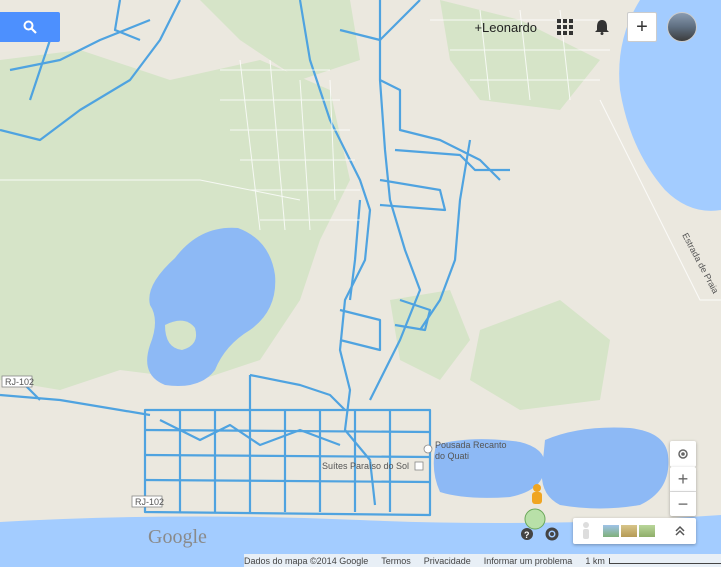 This screenshot has height=567, width=721. What do you see at coordinates (683, 504) in the screenshot?
I see `zoom-out-button: −` at bounding box center [683, 504].